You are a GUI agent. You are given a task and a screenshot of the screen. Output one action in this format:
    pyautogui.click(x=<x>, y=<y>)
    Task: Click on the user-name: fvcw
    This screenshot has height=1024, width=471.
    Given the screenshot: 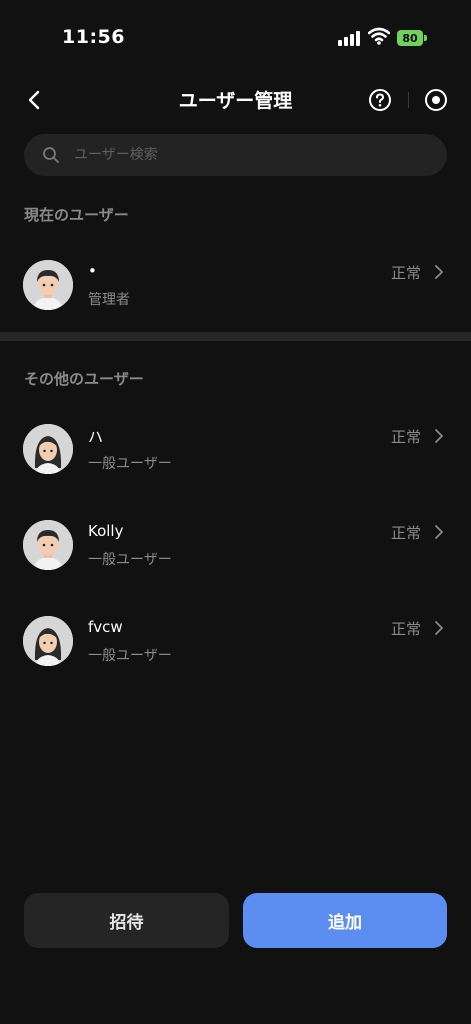 What is the action you would take?
    pyautogui.click(x=105, y=627)
    